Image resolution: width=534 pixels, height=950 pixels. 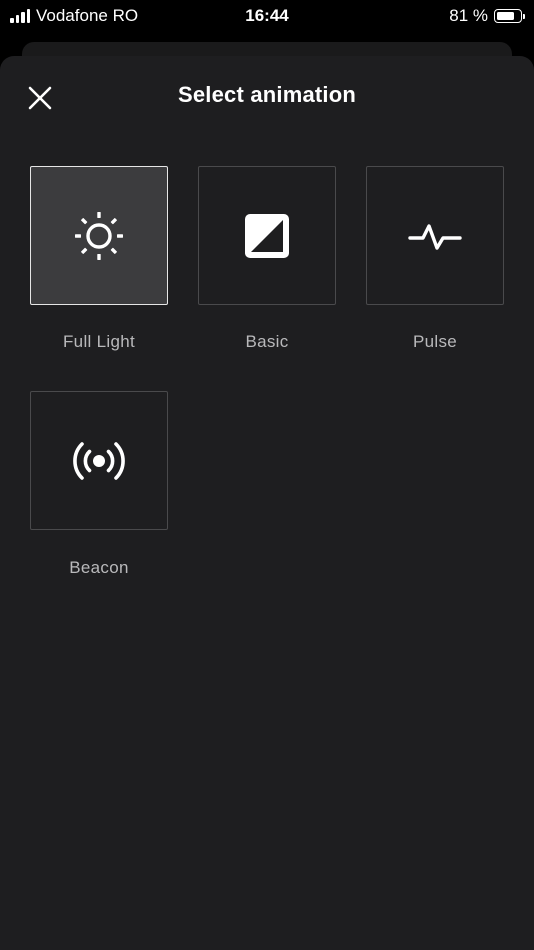 What do you see at coordinates (505, 16) in the screenshot?
I see `battery-level-fill` at bounding box center [505, 16].